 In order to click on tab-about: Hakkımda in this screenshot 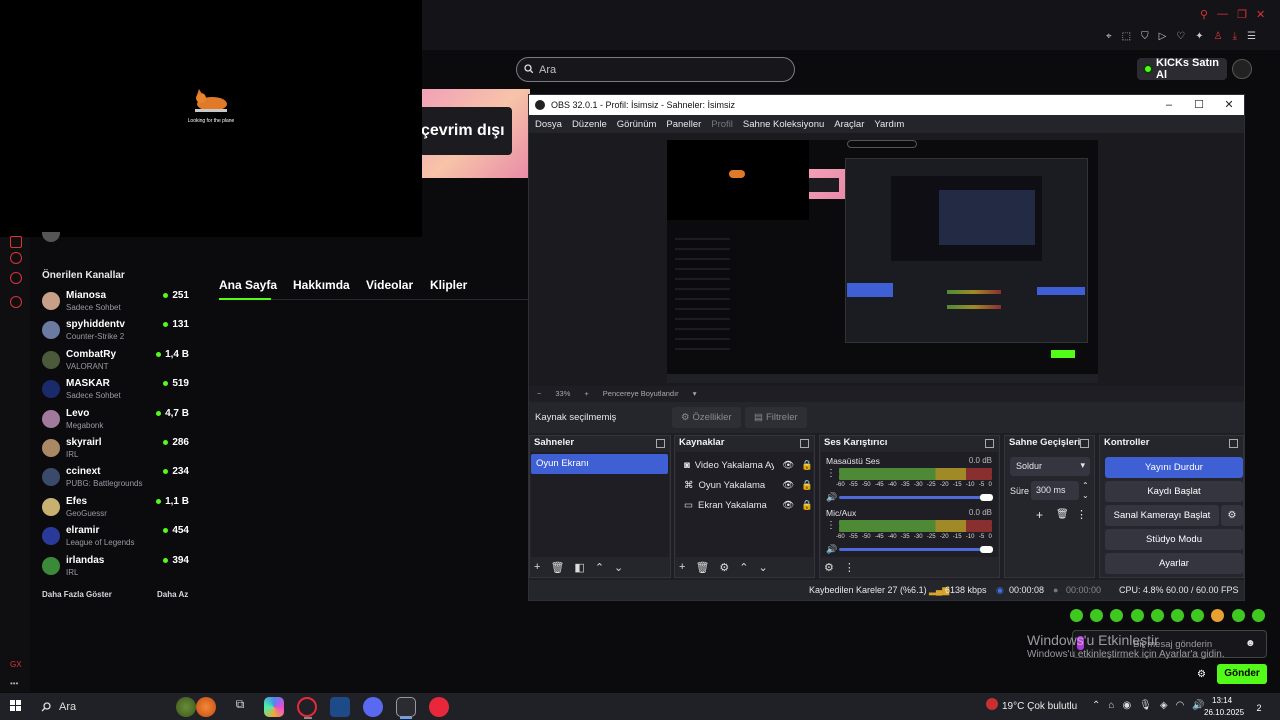, I will do `click(321, 285)`.